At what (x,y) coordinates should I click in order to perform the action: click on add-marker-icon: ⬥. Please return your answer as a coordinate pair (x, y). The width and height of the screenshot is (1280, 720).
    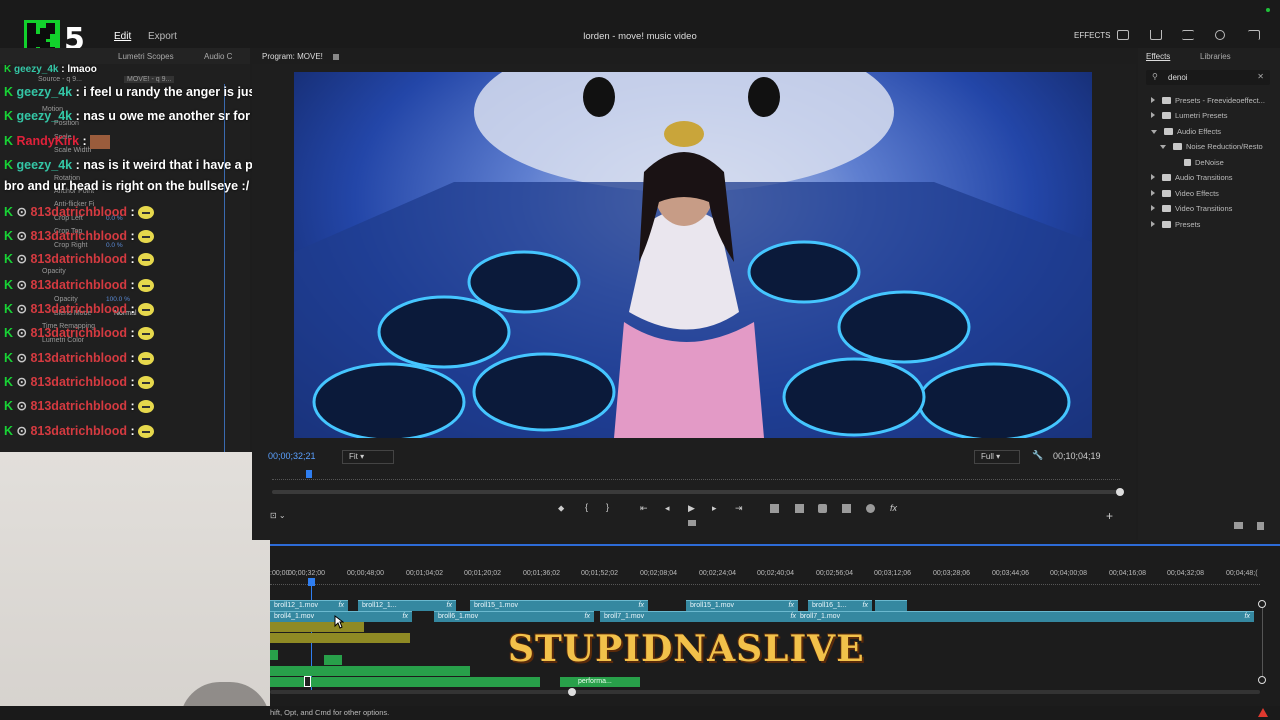
    Looking at the image, I should click on (561, 508).